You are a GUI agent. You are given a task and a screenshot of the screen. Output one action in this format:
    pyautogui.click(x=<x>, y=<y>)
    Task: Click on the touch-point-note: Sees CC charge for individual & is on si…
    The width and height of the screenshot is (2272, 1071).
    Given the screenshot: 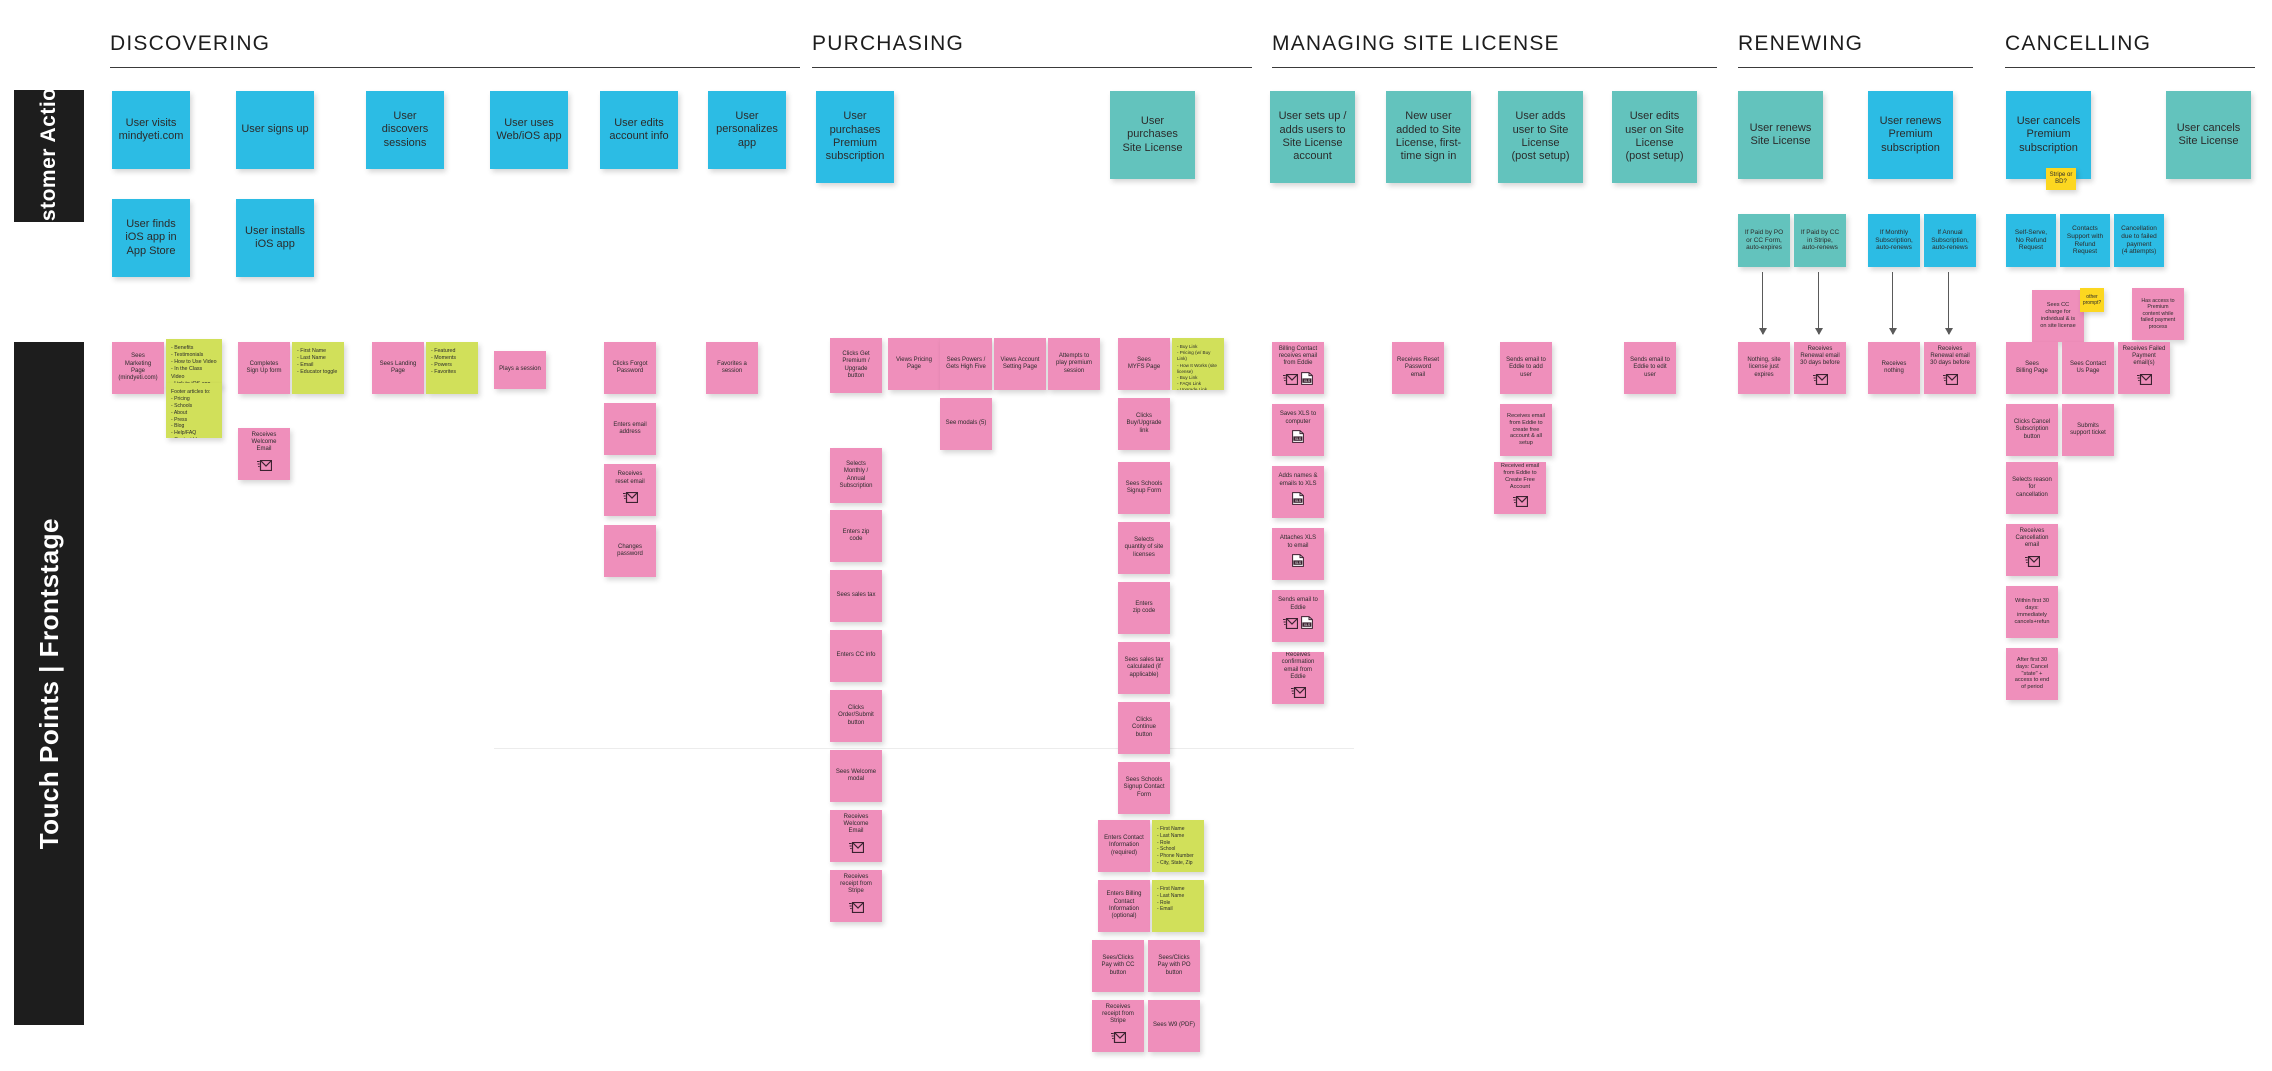 What is the action you would take?
    pyautogui.click(x=2058, y=316)
    